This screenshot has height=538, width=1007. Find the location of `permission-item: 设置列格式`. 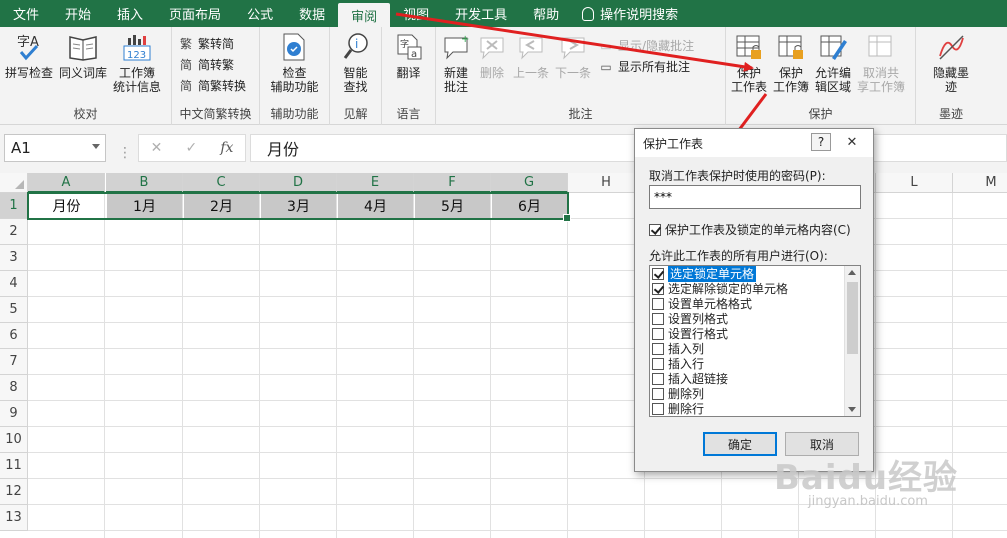

permission-item: 设置列格式 is located at coordinates (755, 318).